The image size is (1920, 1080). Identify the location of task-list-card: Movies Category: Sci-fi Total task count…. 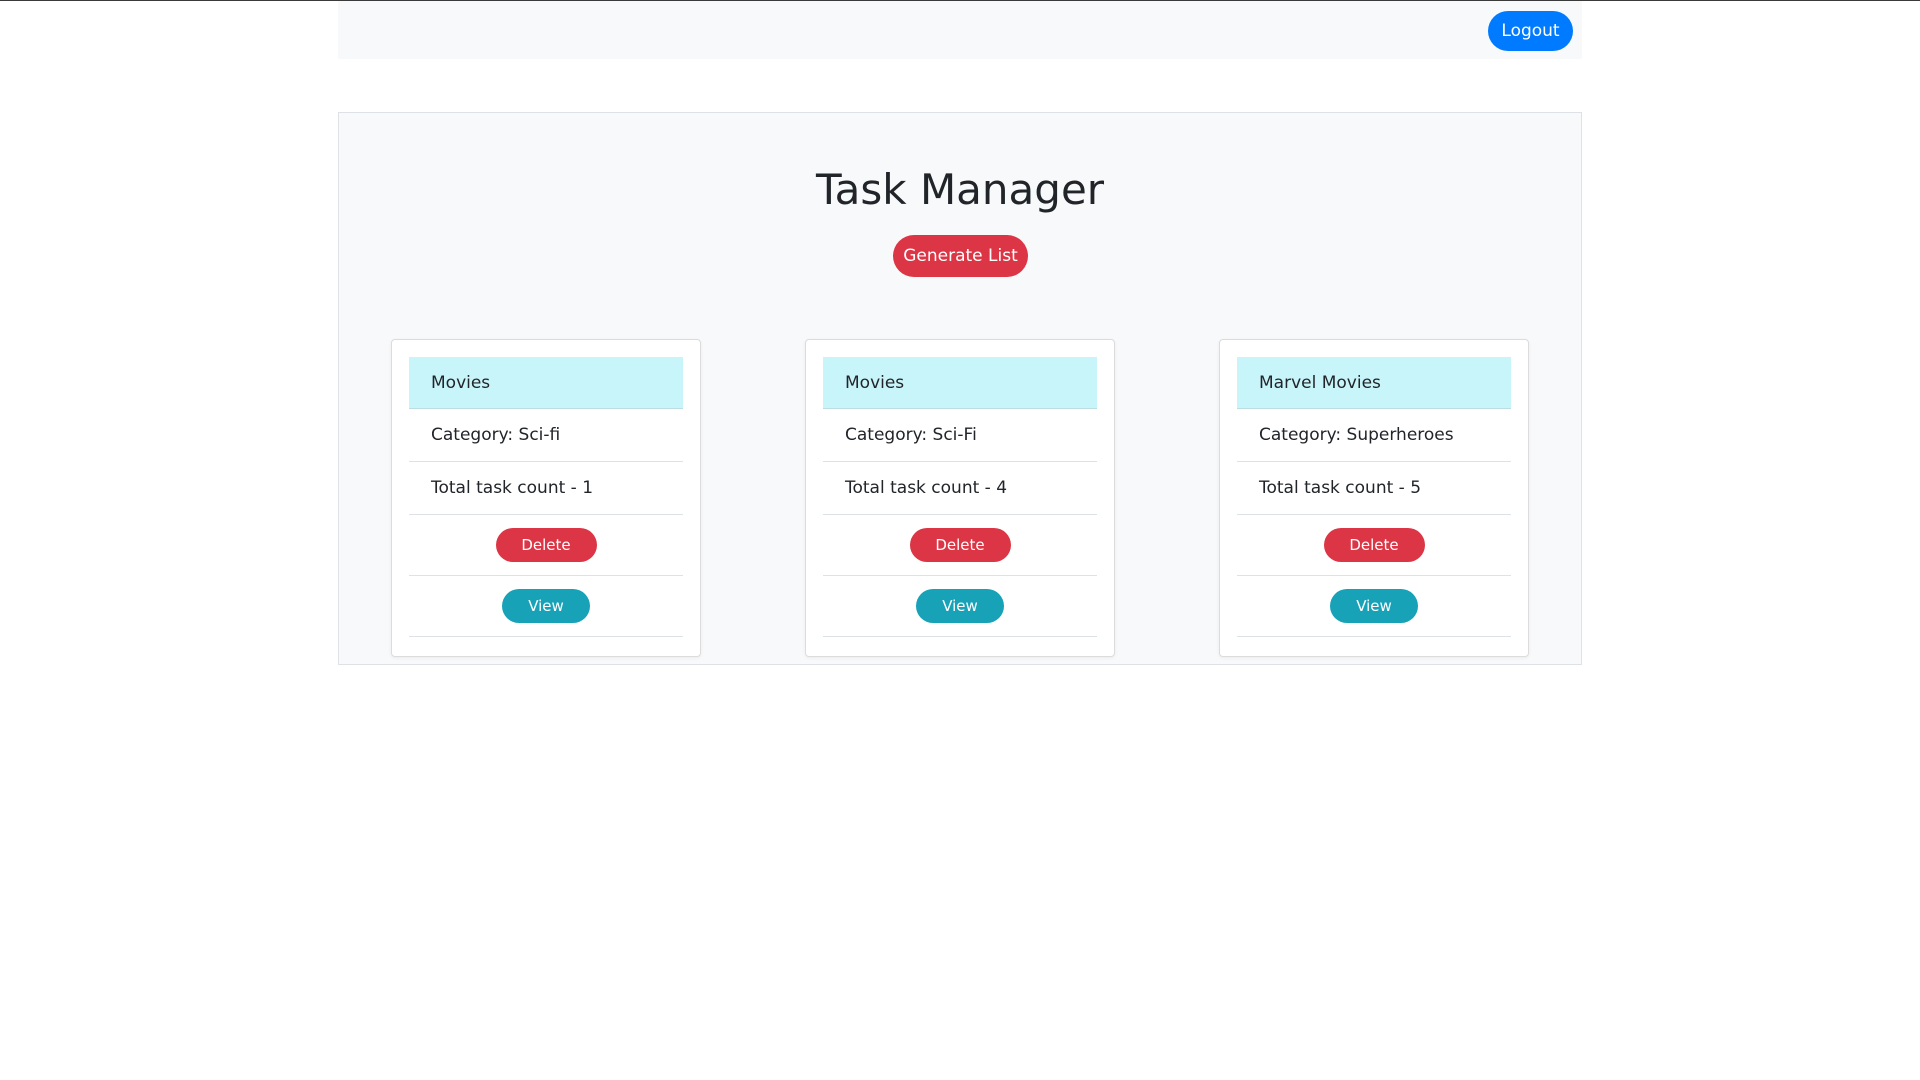
(546, 498).